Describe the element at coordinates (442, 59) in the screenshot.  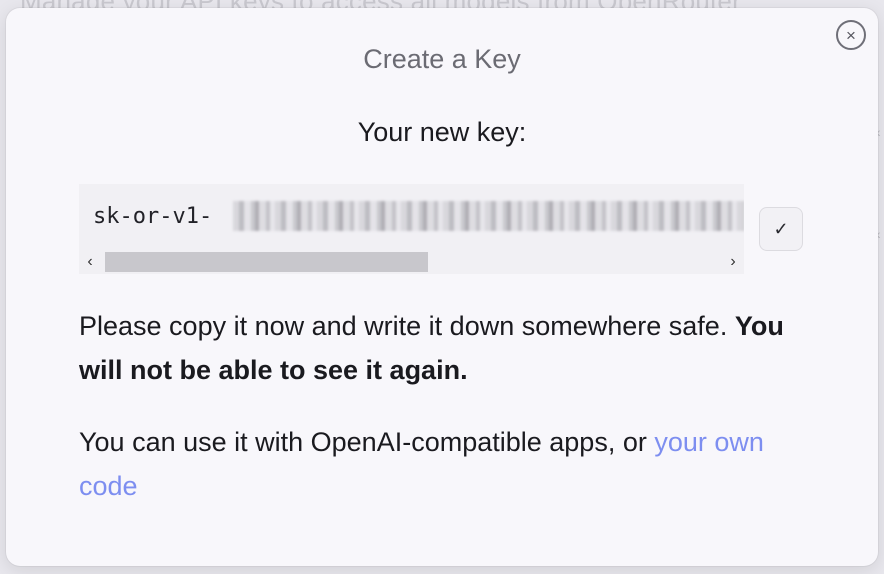
I see `dialog-title: Create a Key` at that location.